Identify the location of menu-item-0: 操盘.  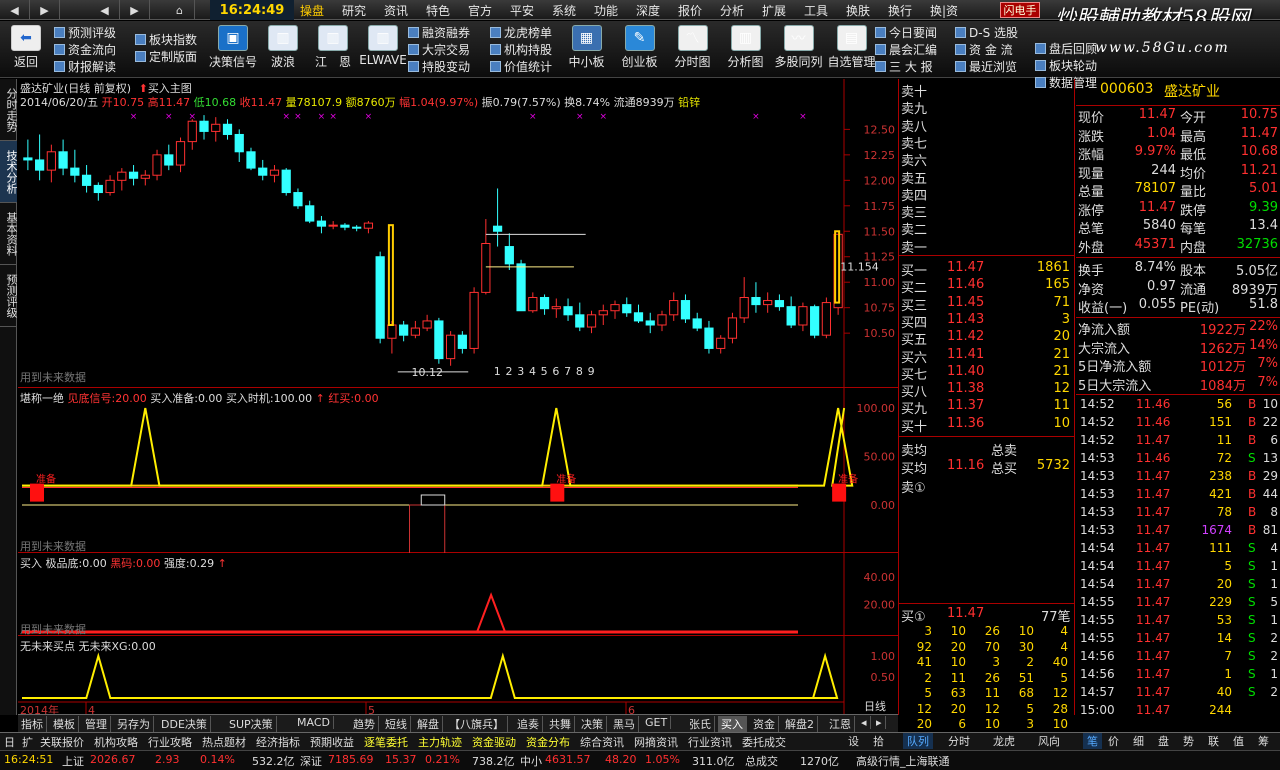
(312, 10).